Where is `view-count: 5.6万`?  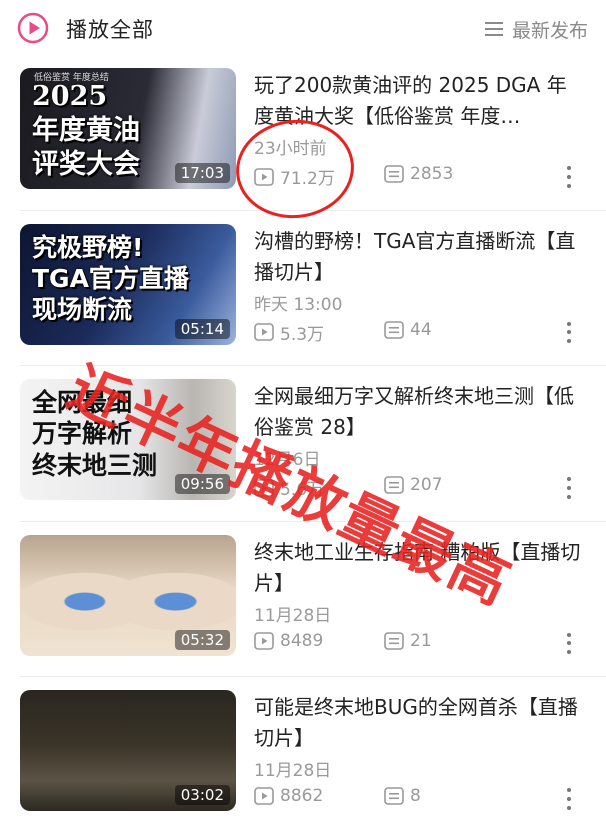
view-count: 5.6万 is located at coordinates (289, 487).